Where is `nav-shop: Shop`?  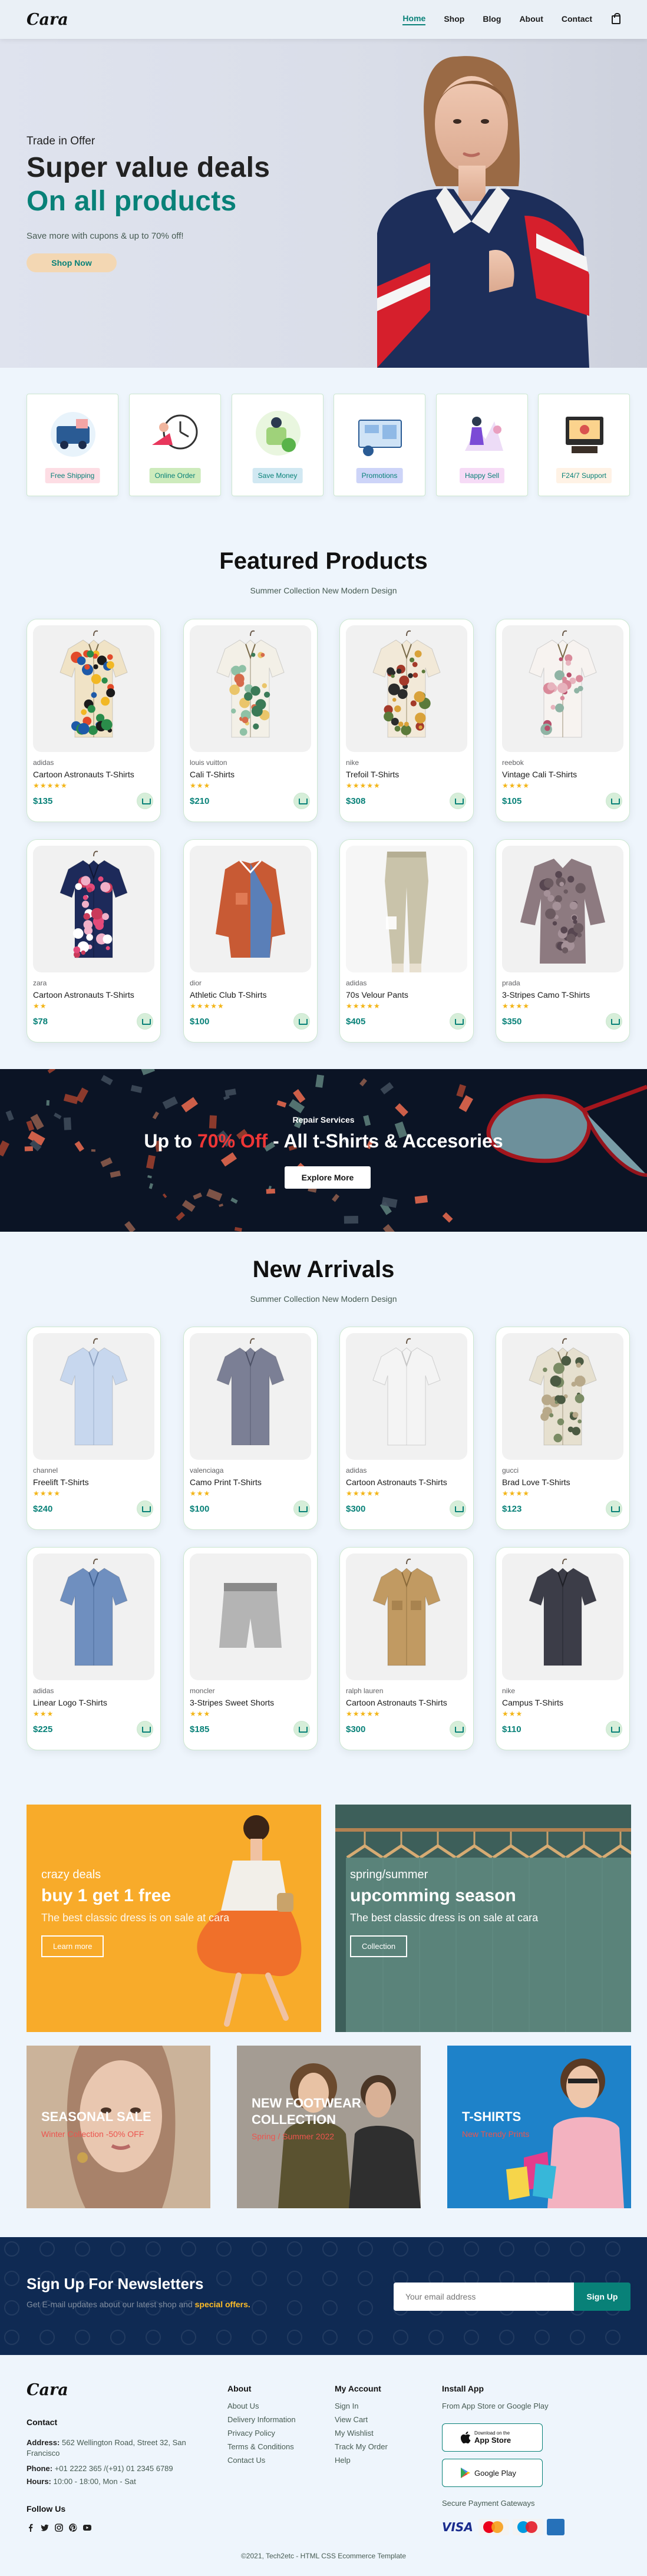 nav-shop: Shop is located at coordinates (454, 20).